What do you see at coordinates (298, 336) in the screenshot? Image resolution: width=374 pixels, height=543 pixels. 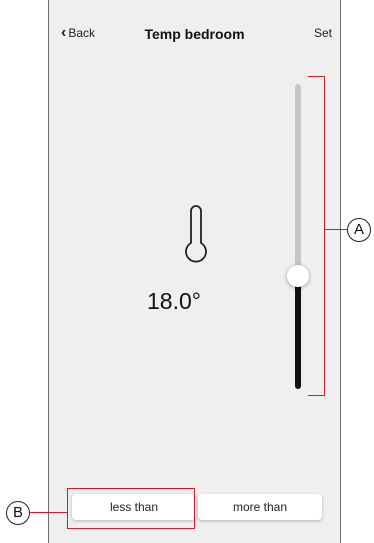 I see `temperature-slider-fill` at bounding box center [298, 336].